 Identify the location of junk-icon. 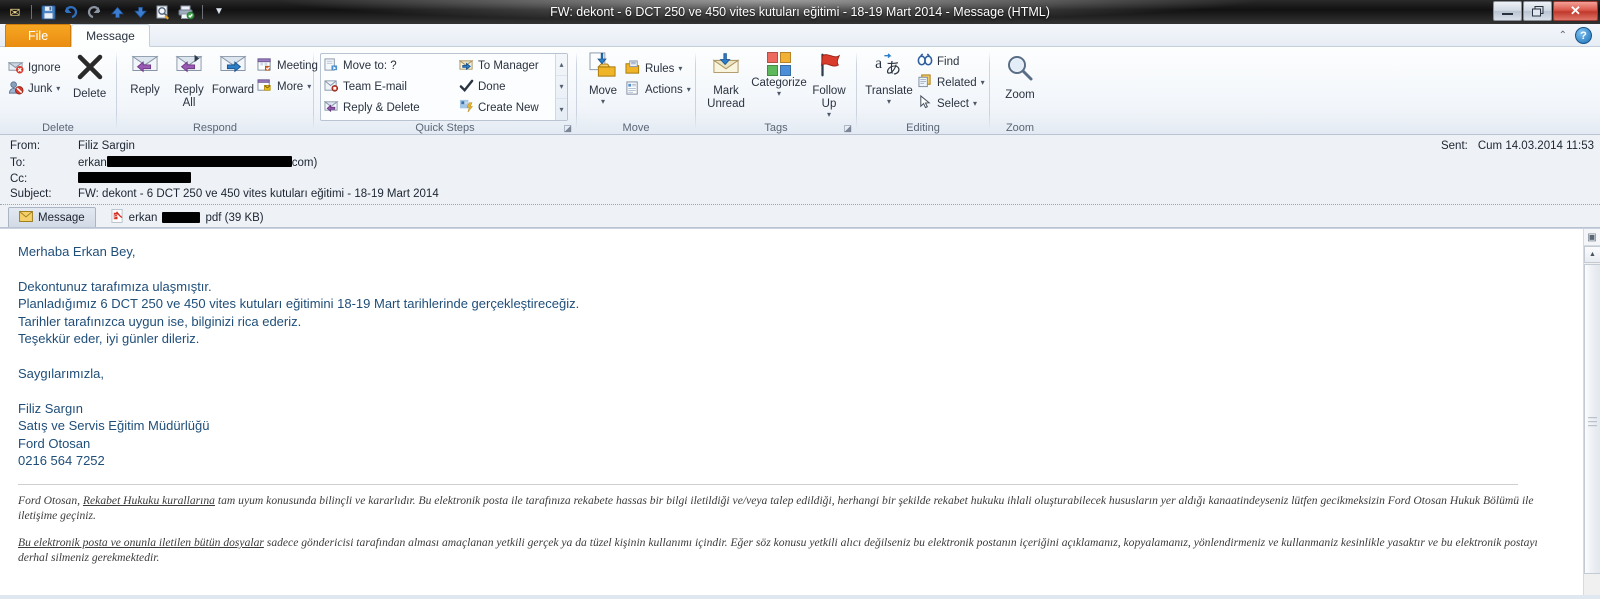
(16, 89).